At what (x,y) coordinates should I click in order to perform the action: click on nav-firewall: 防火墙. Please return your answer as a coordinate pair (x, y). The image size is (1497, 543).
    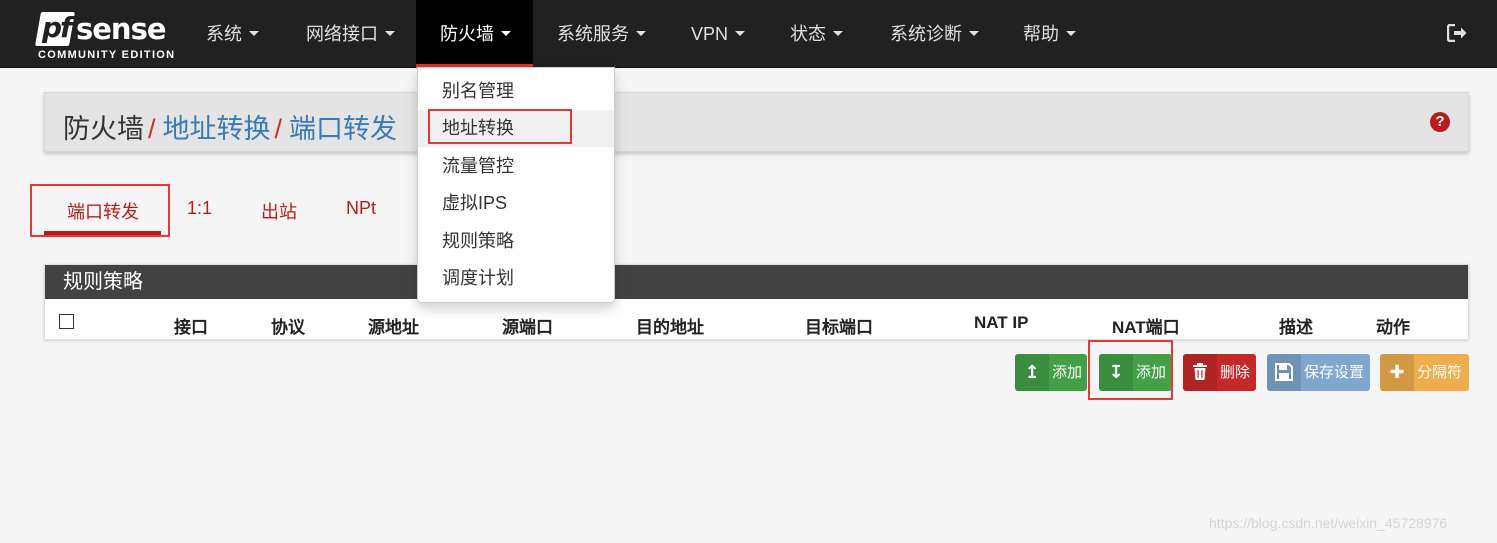
    Looking at the image, I should click on (474, 34).